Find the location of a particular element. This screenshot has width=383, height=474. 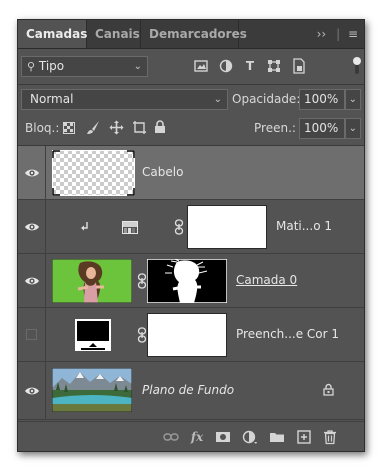

layer-name: Mati...o 1 is located at coordinates (304, 226).